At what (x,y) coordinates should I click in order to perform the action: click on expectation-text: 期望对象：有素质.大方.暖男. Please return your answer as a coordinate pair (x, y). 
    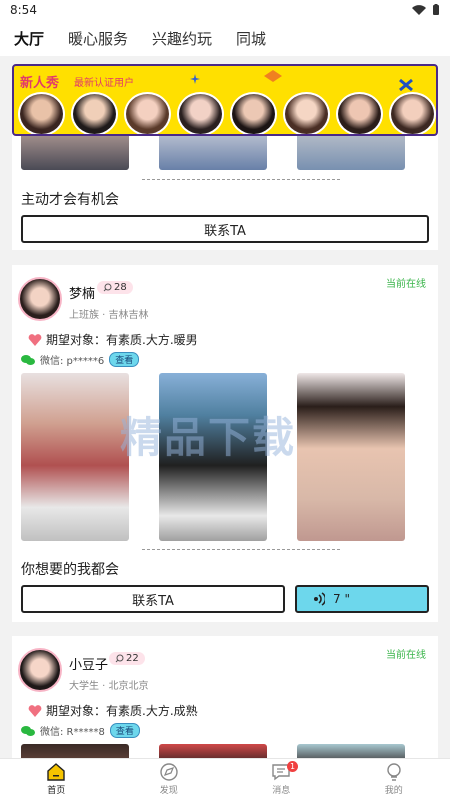
    Looking at the image, I should click on (122, 340).